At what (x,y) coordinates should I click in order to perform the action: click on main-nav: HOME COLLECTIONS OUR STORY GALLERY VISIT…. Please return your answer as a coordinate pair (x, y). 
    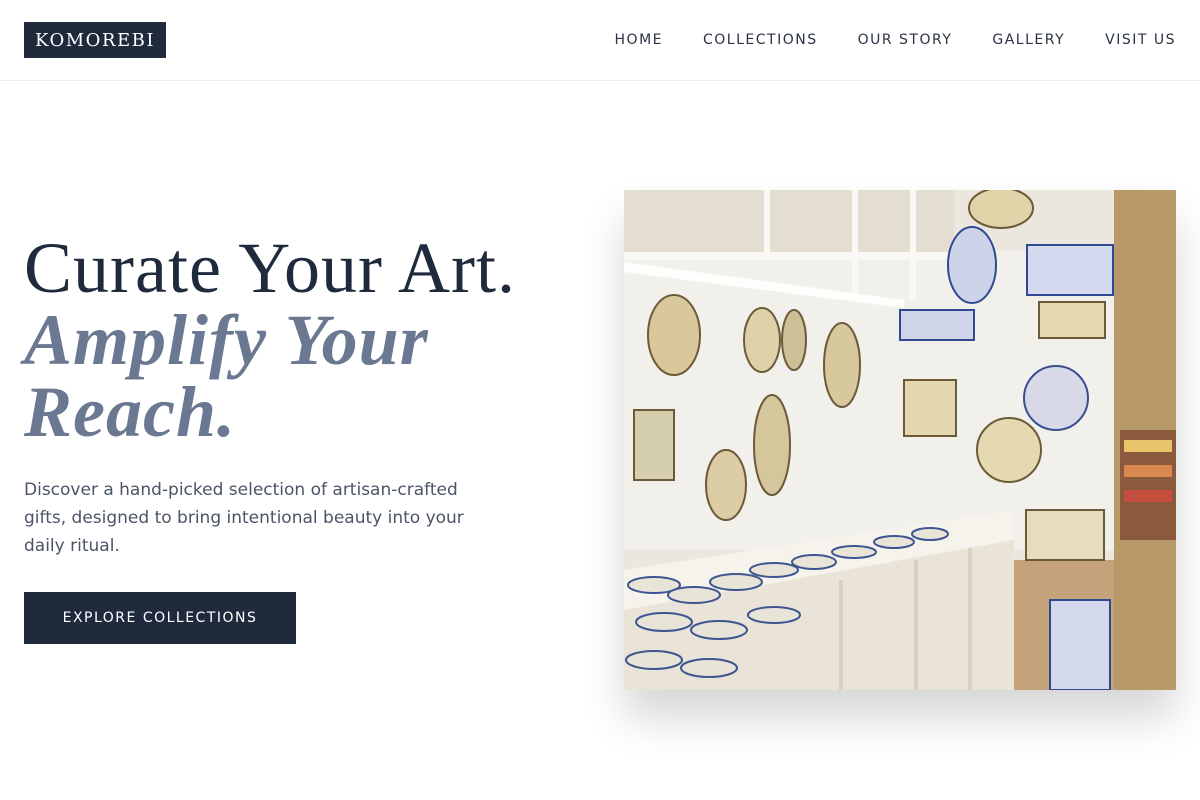
    Looking at the image, I should click on (895, 40).